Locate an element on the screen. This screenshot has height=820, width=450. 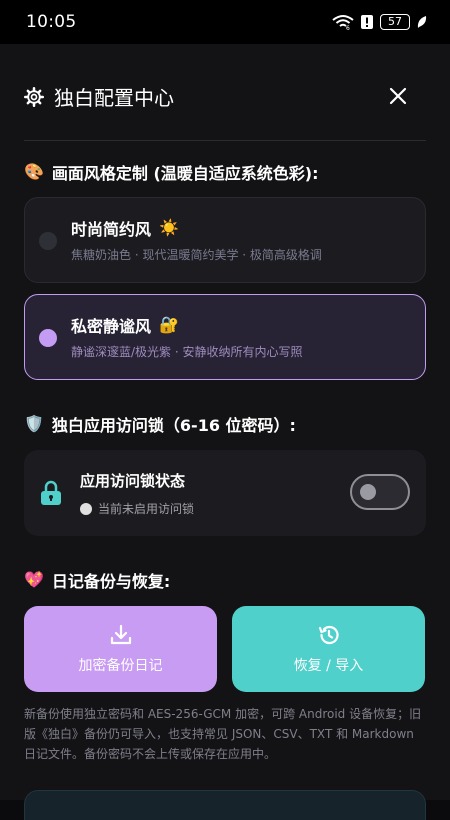
close-icon is located at coordinates (398, 96).